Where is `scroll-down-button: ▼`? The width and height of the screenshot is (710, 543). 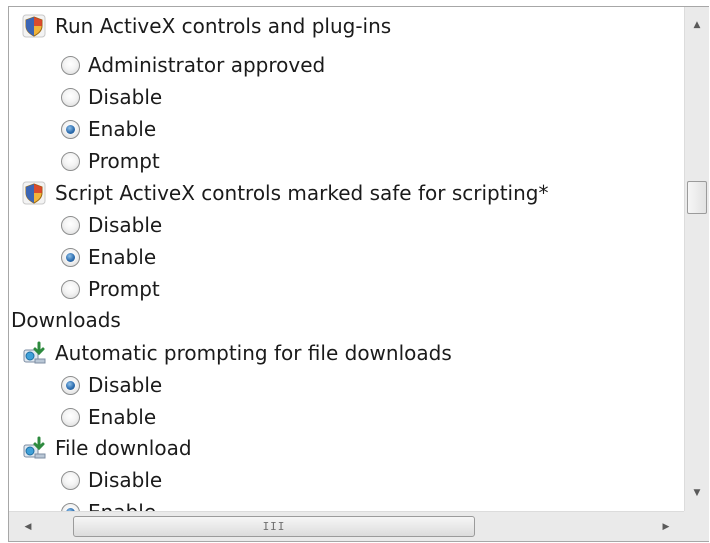 scroll-down-button: ▼ is located at coordinates (697, 493).